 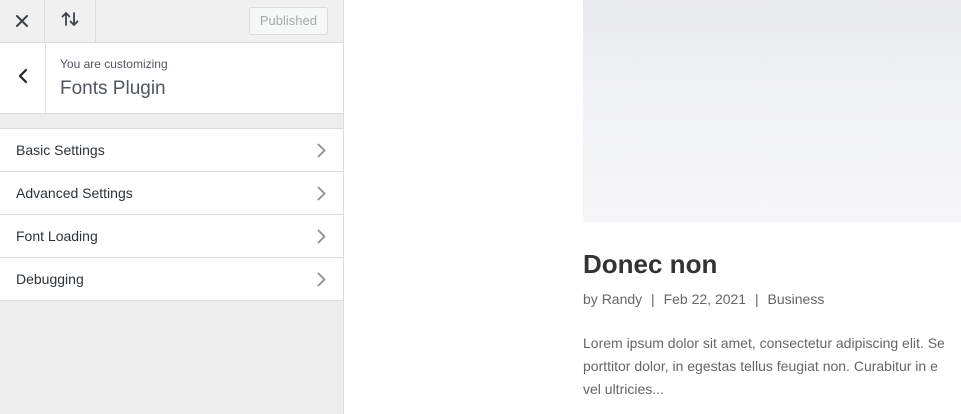 I want to click on customizer-info-panel: You are customizing Fonts Plugin, so click(x=171, y=78).